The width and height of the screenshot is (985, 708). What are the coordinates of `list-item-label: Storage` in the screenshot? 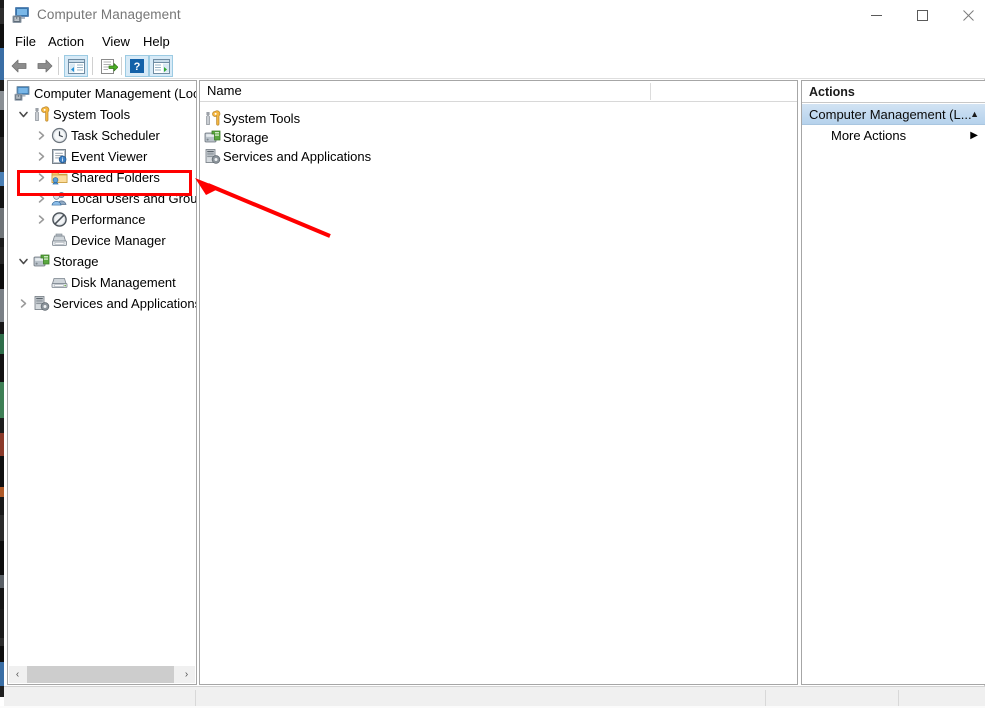 It's located at (246, 137).